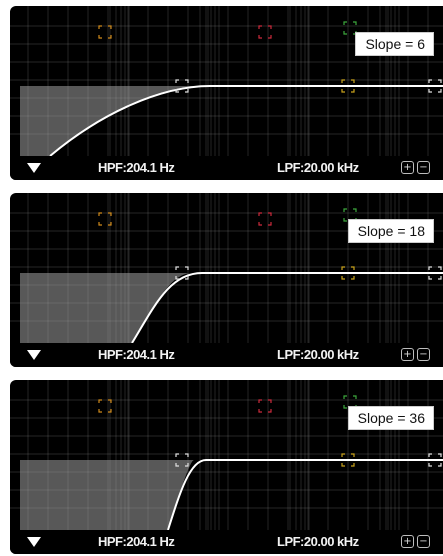 The image size is (443, 556). What do you see at coordinates (390, 231) in the screenshot?
I see `slope-label: Slope = 18` at bounding box center [390, 231].